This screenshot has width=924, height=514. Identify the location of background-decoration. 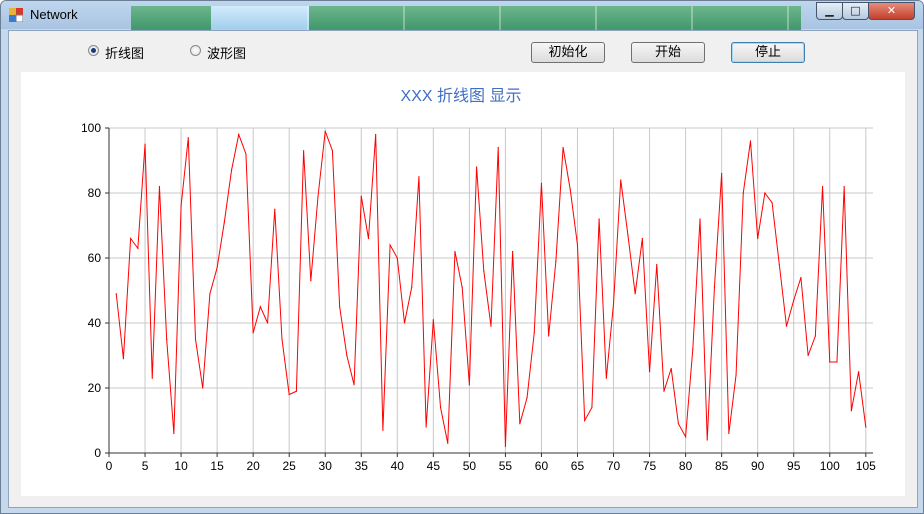
(466, 18).